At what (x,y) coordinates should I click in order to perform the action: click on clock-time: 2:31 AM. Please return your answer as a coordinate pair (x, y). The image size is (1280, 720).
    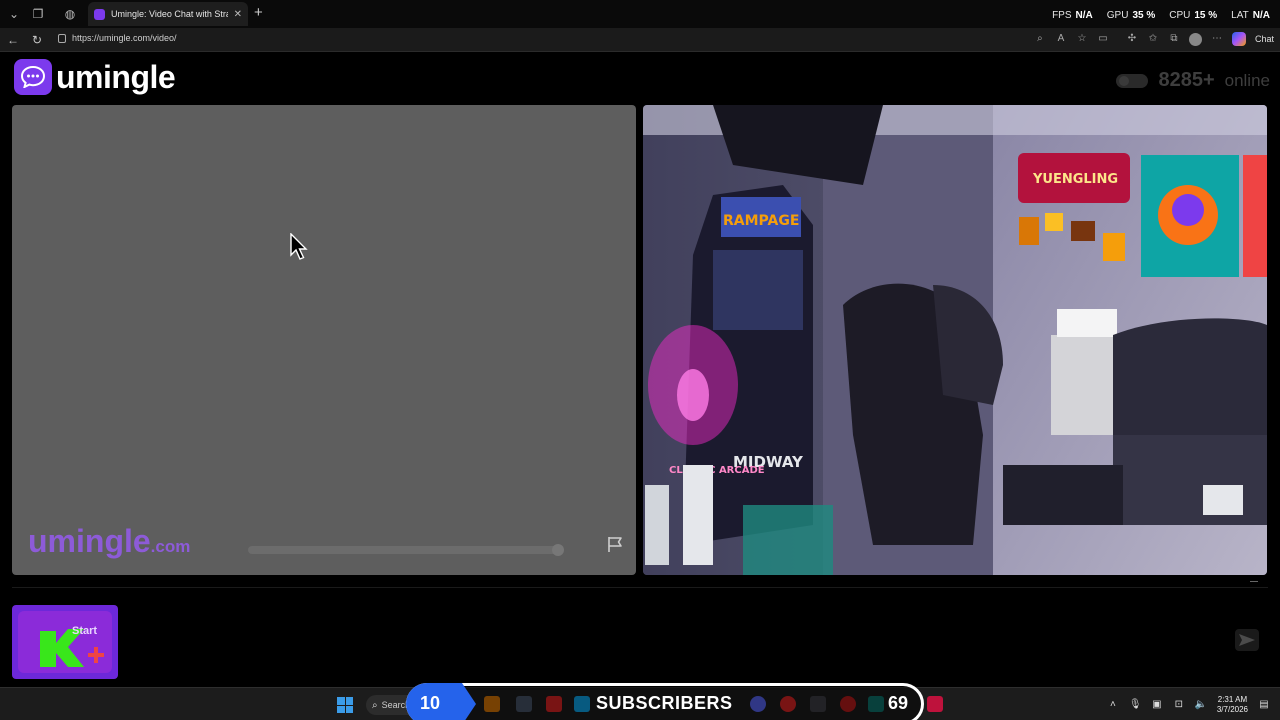
    Looking at the image, I should click on (1232, 699).